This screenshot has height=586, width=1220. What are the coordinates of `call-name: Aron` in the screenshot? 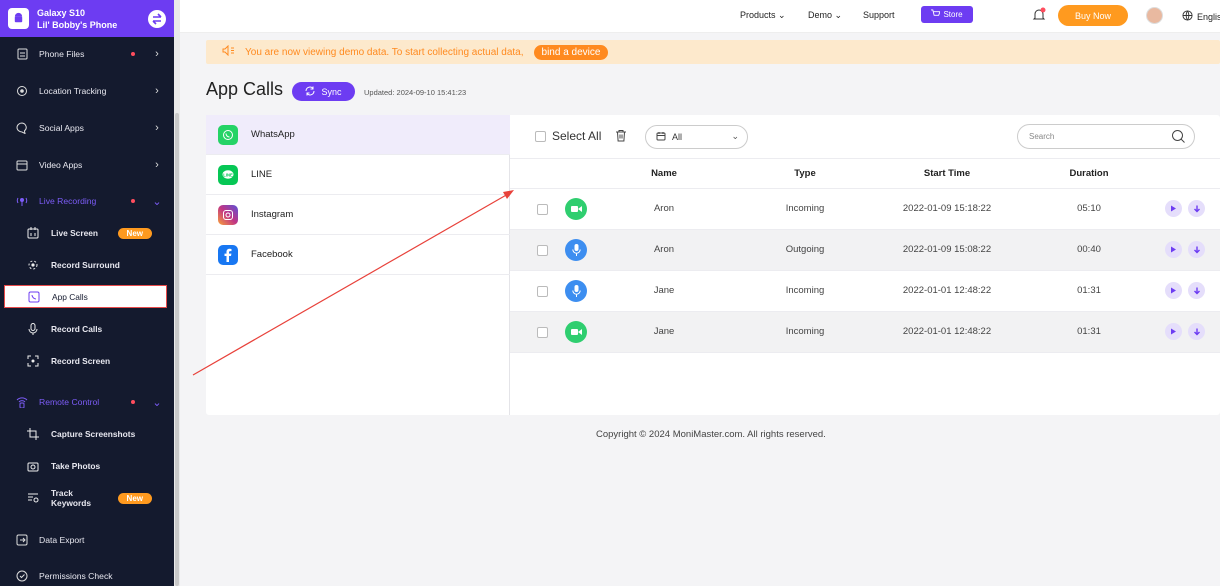 It's located at (664, 249).